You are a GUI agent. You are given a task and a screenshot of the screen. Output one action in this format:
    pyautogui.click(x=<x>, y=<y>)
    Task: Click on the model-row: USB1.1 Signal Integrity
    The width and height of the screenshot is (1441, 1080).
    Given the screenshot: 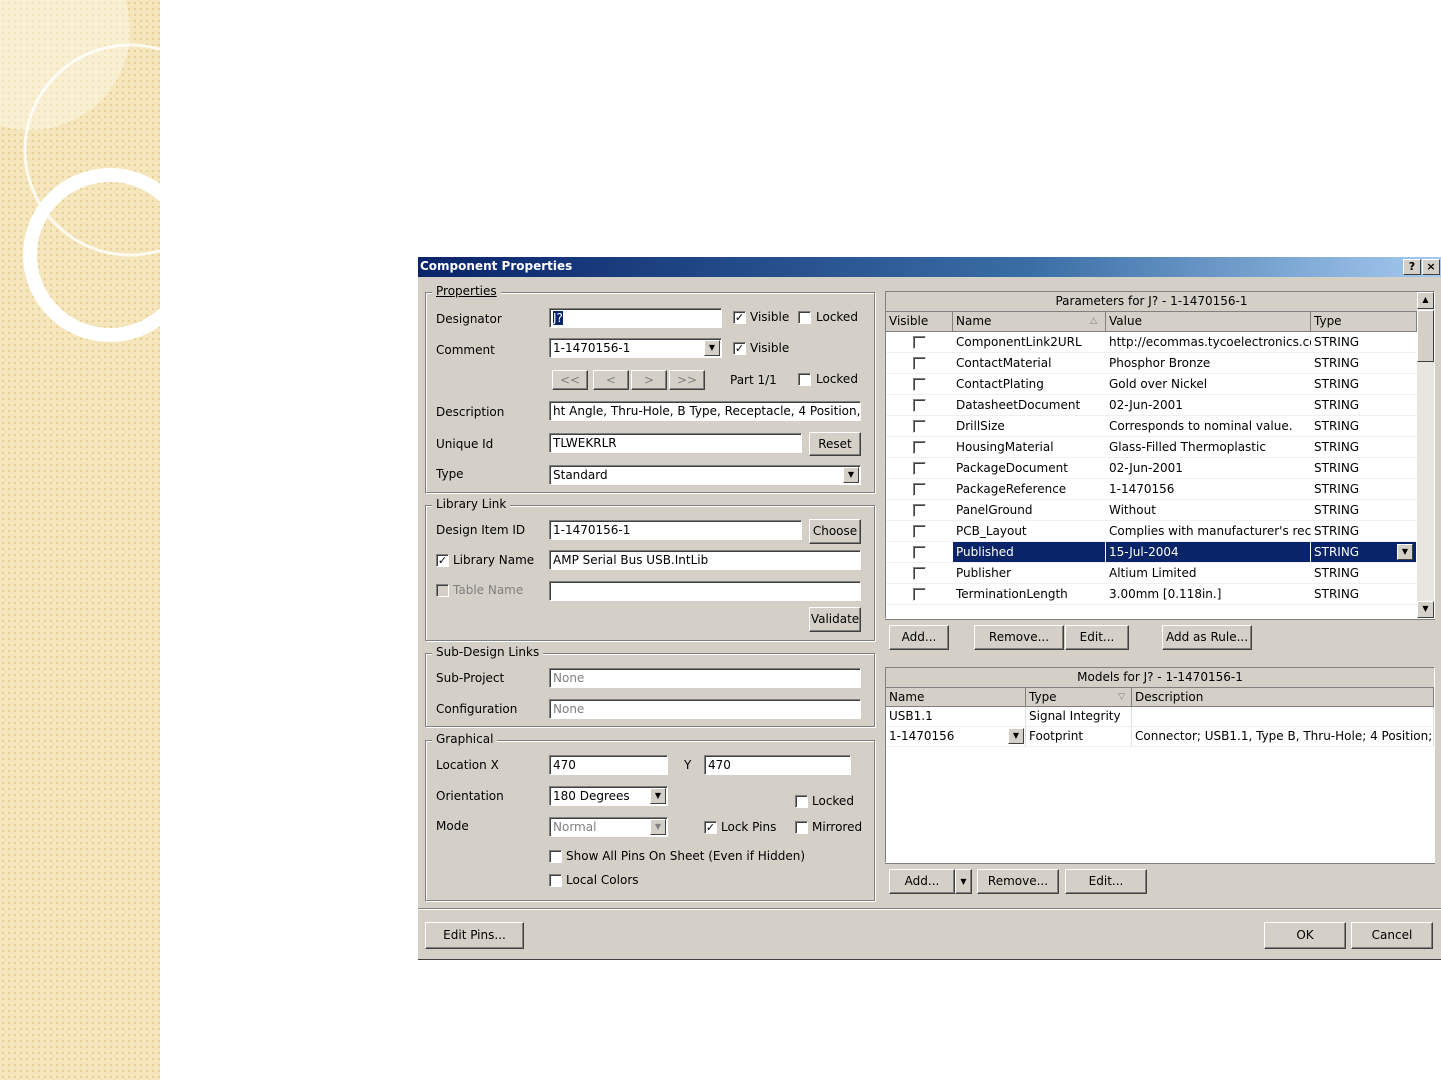 What is the action you would take?
    pyautogui.click(x=1160, y=717)
    